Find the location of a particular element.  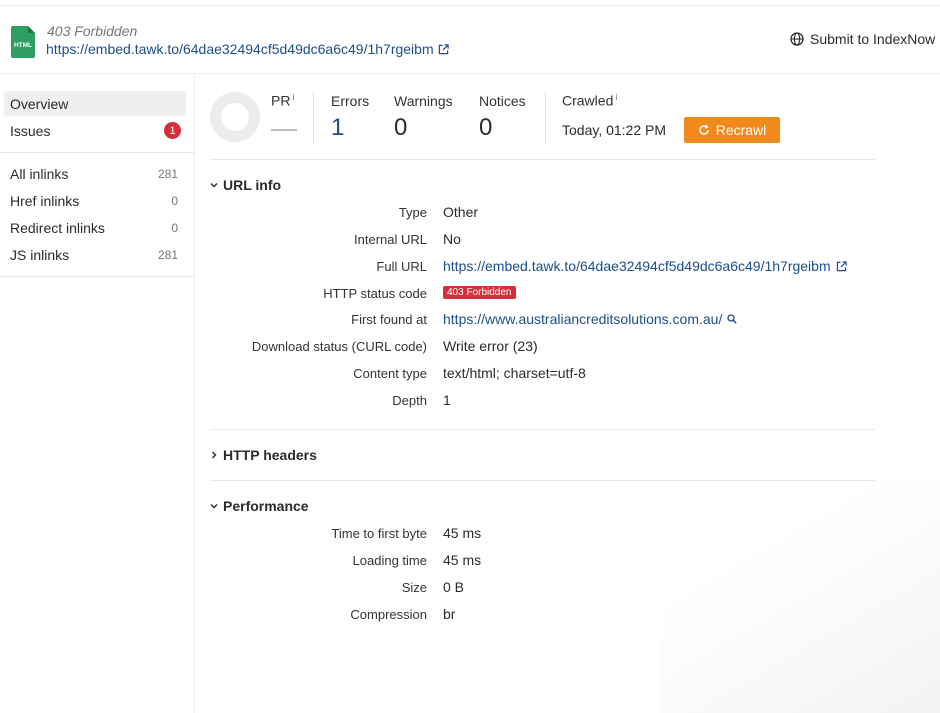

sidebar-item-label: All inlinks is located at coordinates (39, 173).